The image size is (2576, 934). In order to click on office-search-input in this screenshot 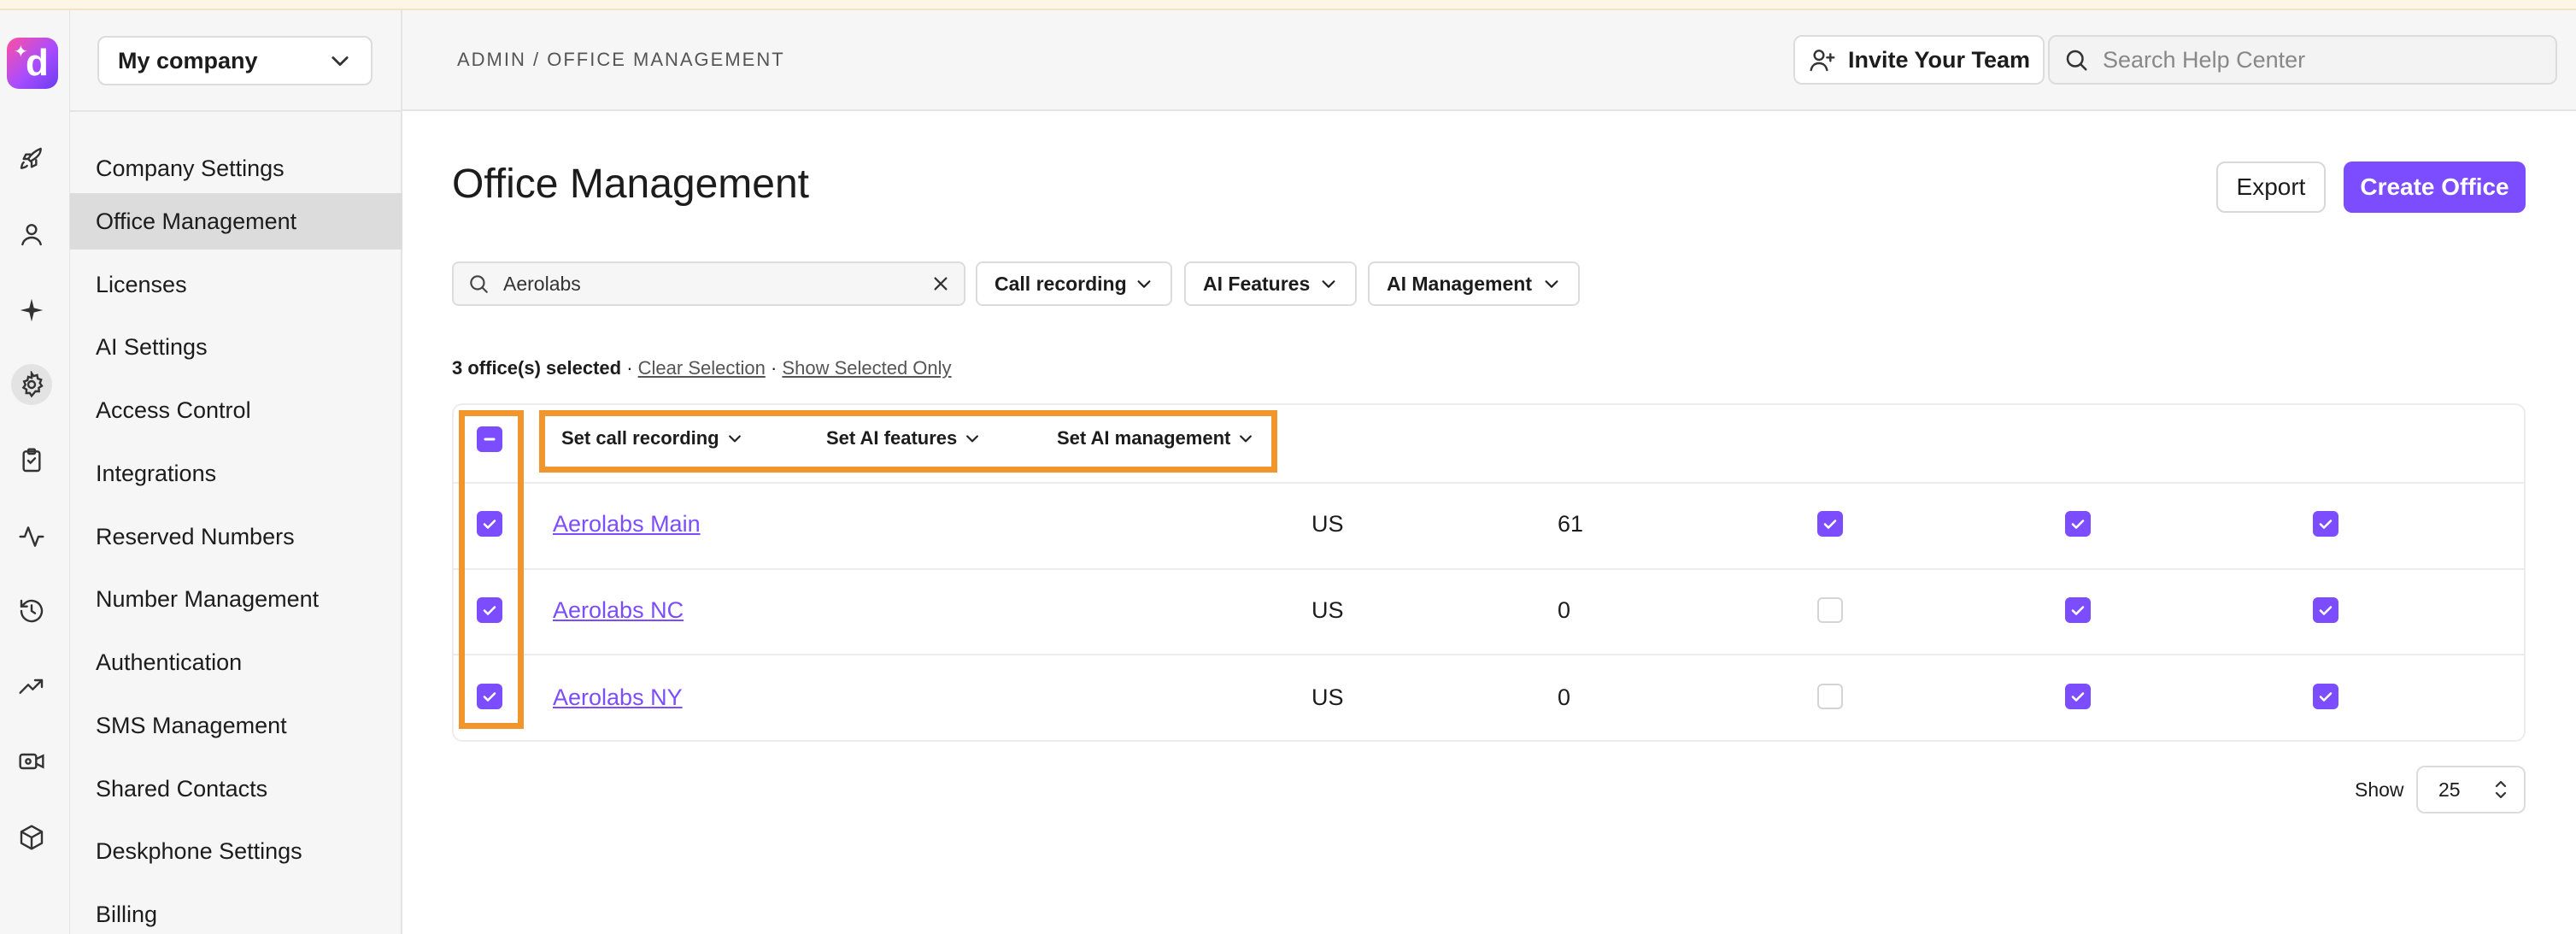, I will do `click(710, 284)`.